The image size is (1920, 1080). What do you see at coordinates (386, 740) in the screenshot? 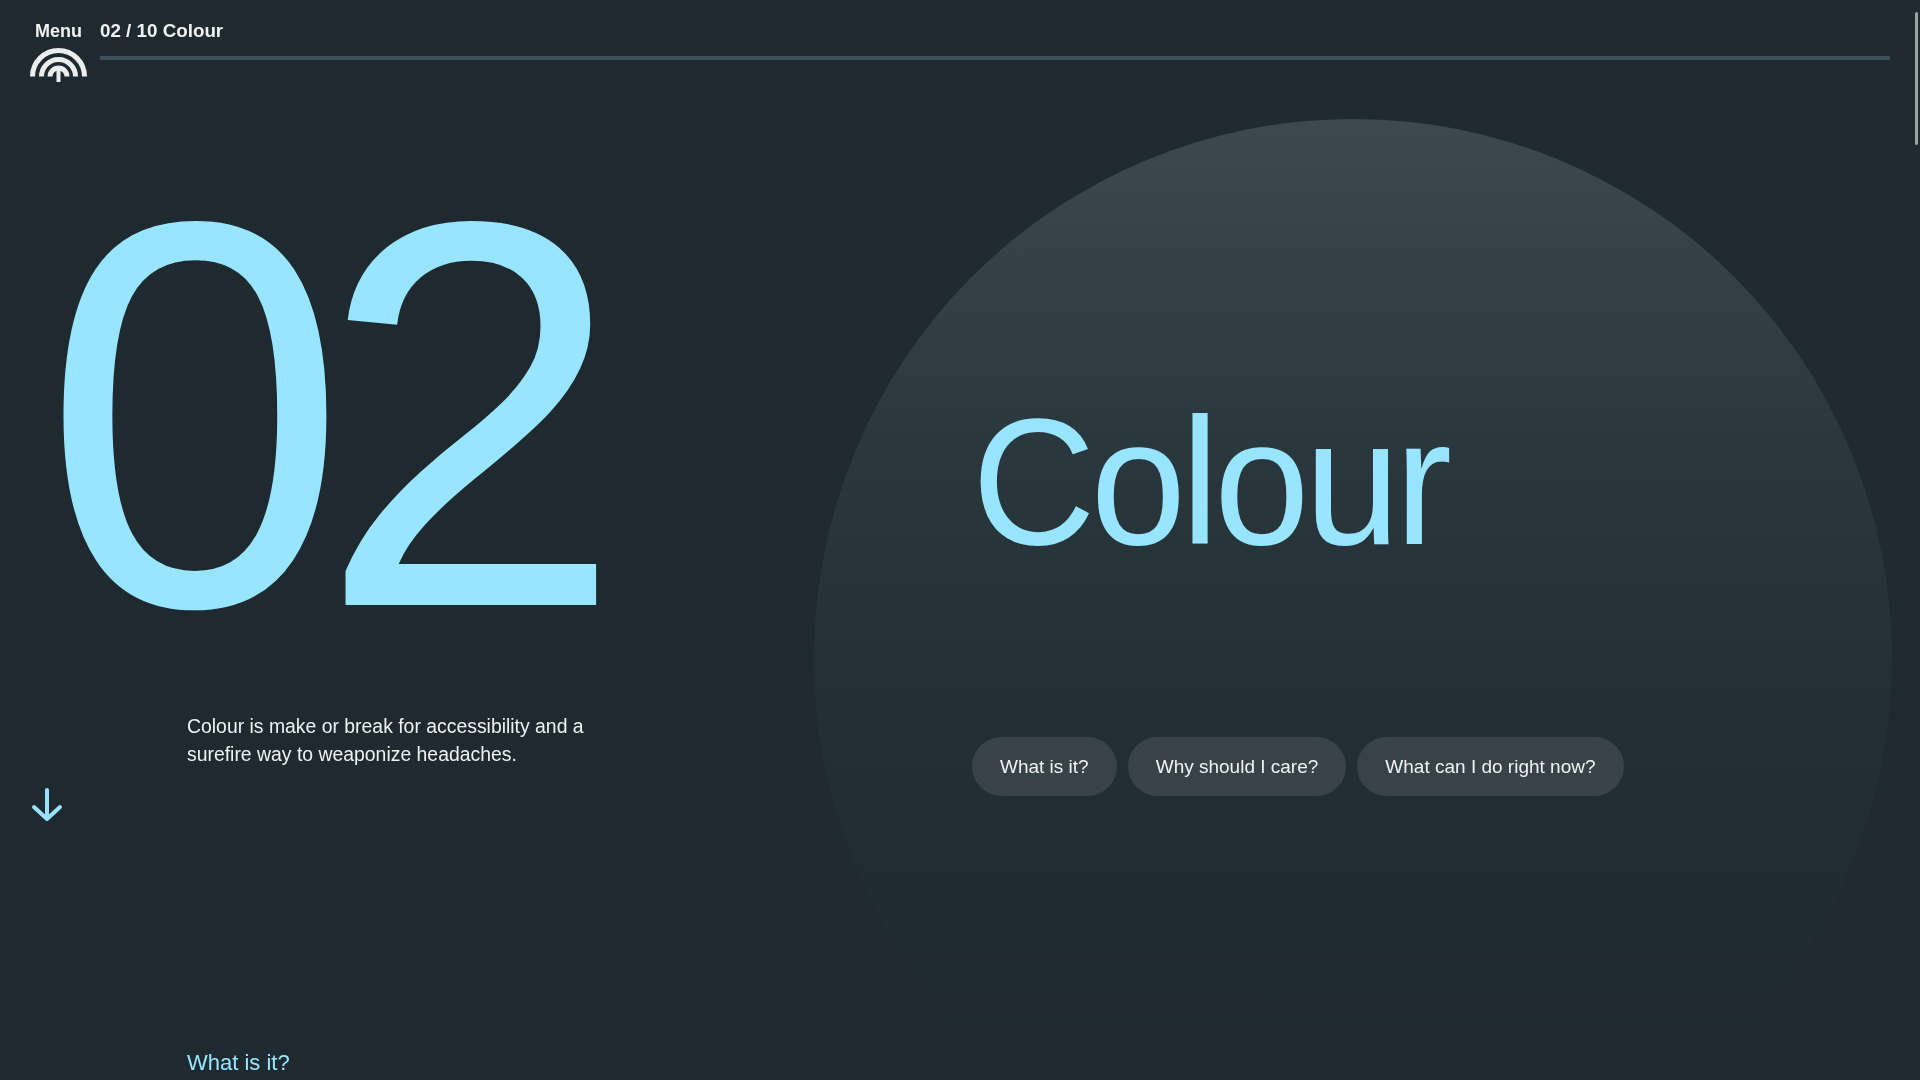
I see `intro-text: Colour is make or break for accessibility and a surefire way to weaponize headaches.` at bounding box center [386, 740].